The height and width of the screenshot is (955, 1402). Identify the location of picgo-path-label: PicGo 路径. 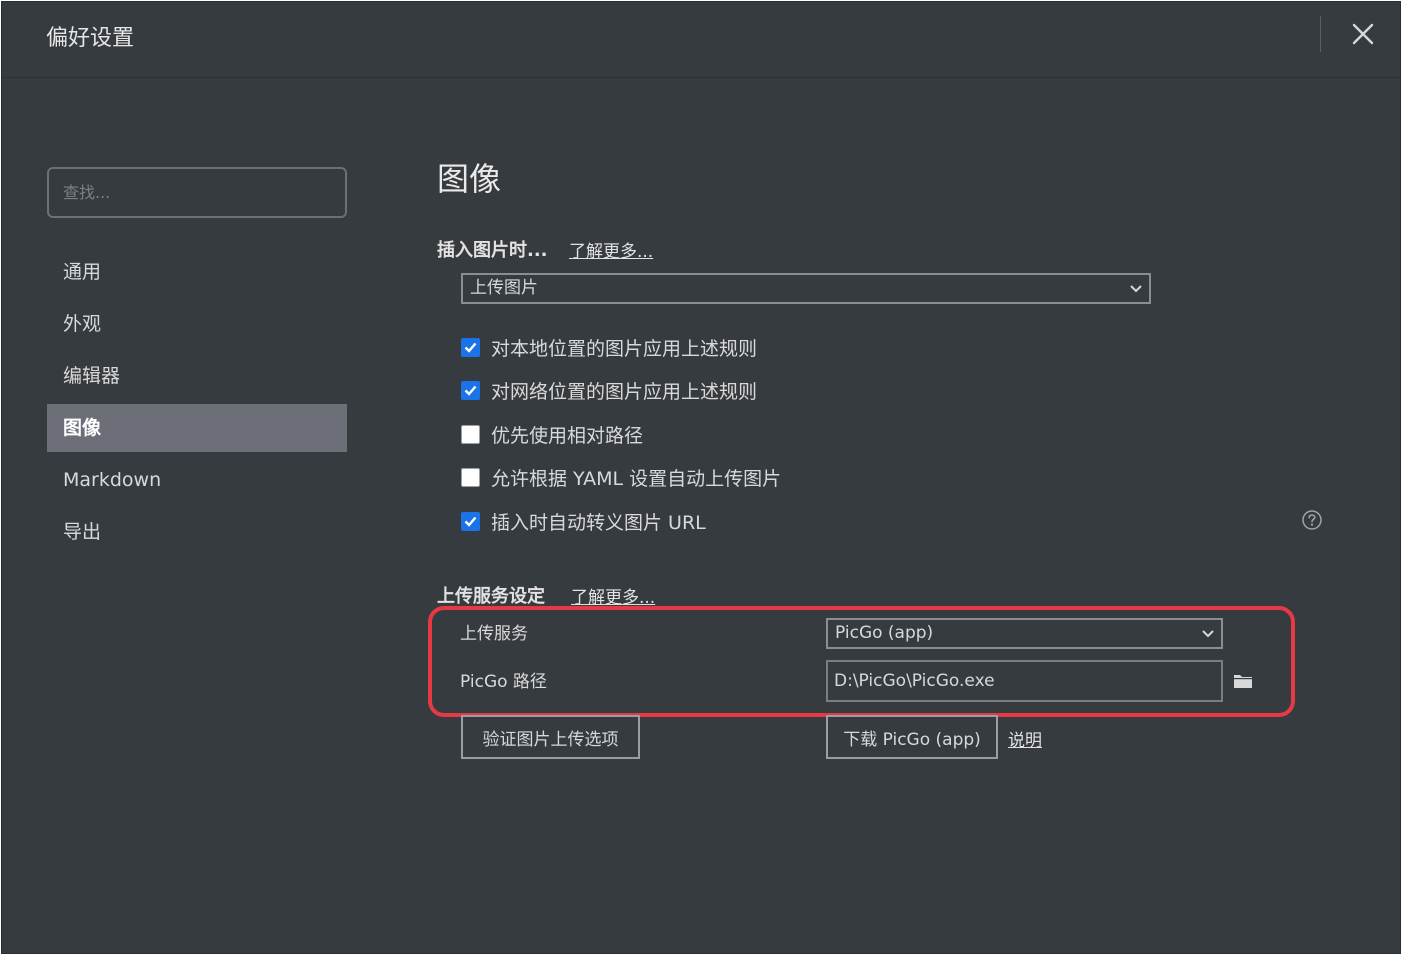
(503, 682).